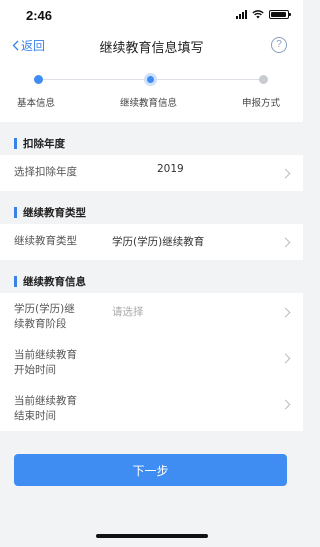 Image resolution: width=320 pixels, height=547 pixels. What do you see at coordinates (151, 281) in the screenshot?
I see `section-header-info: 继续教育信息` at bounding box center [151, 281].